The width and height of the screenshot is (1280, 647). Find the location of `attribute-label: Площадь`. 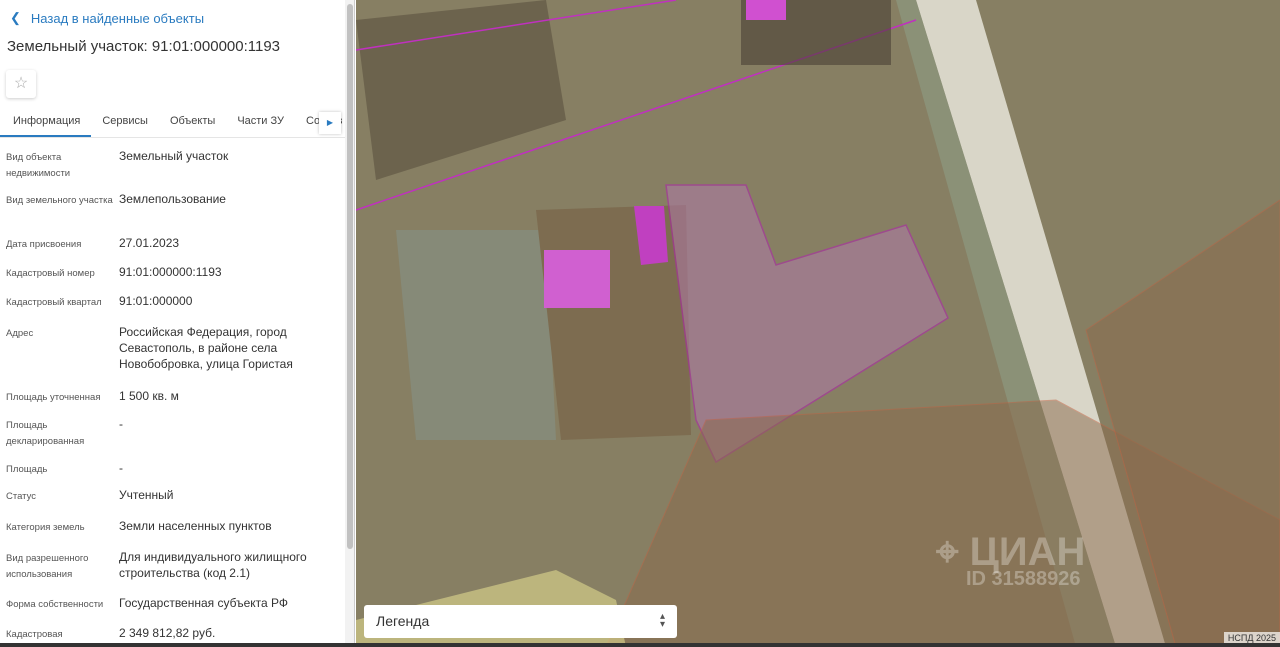

attribute-label: Площадь is located at coordinates (27, 469).